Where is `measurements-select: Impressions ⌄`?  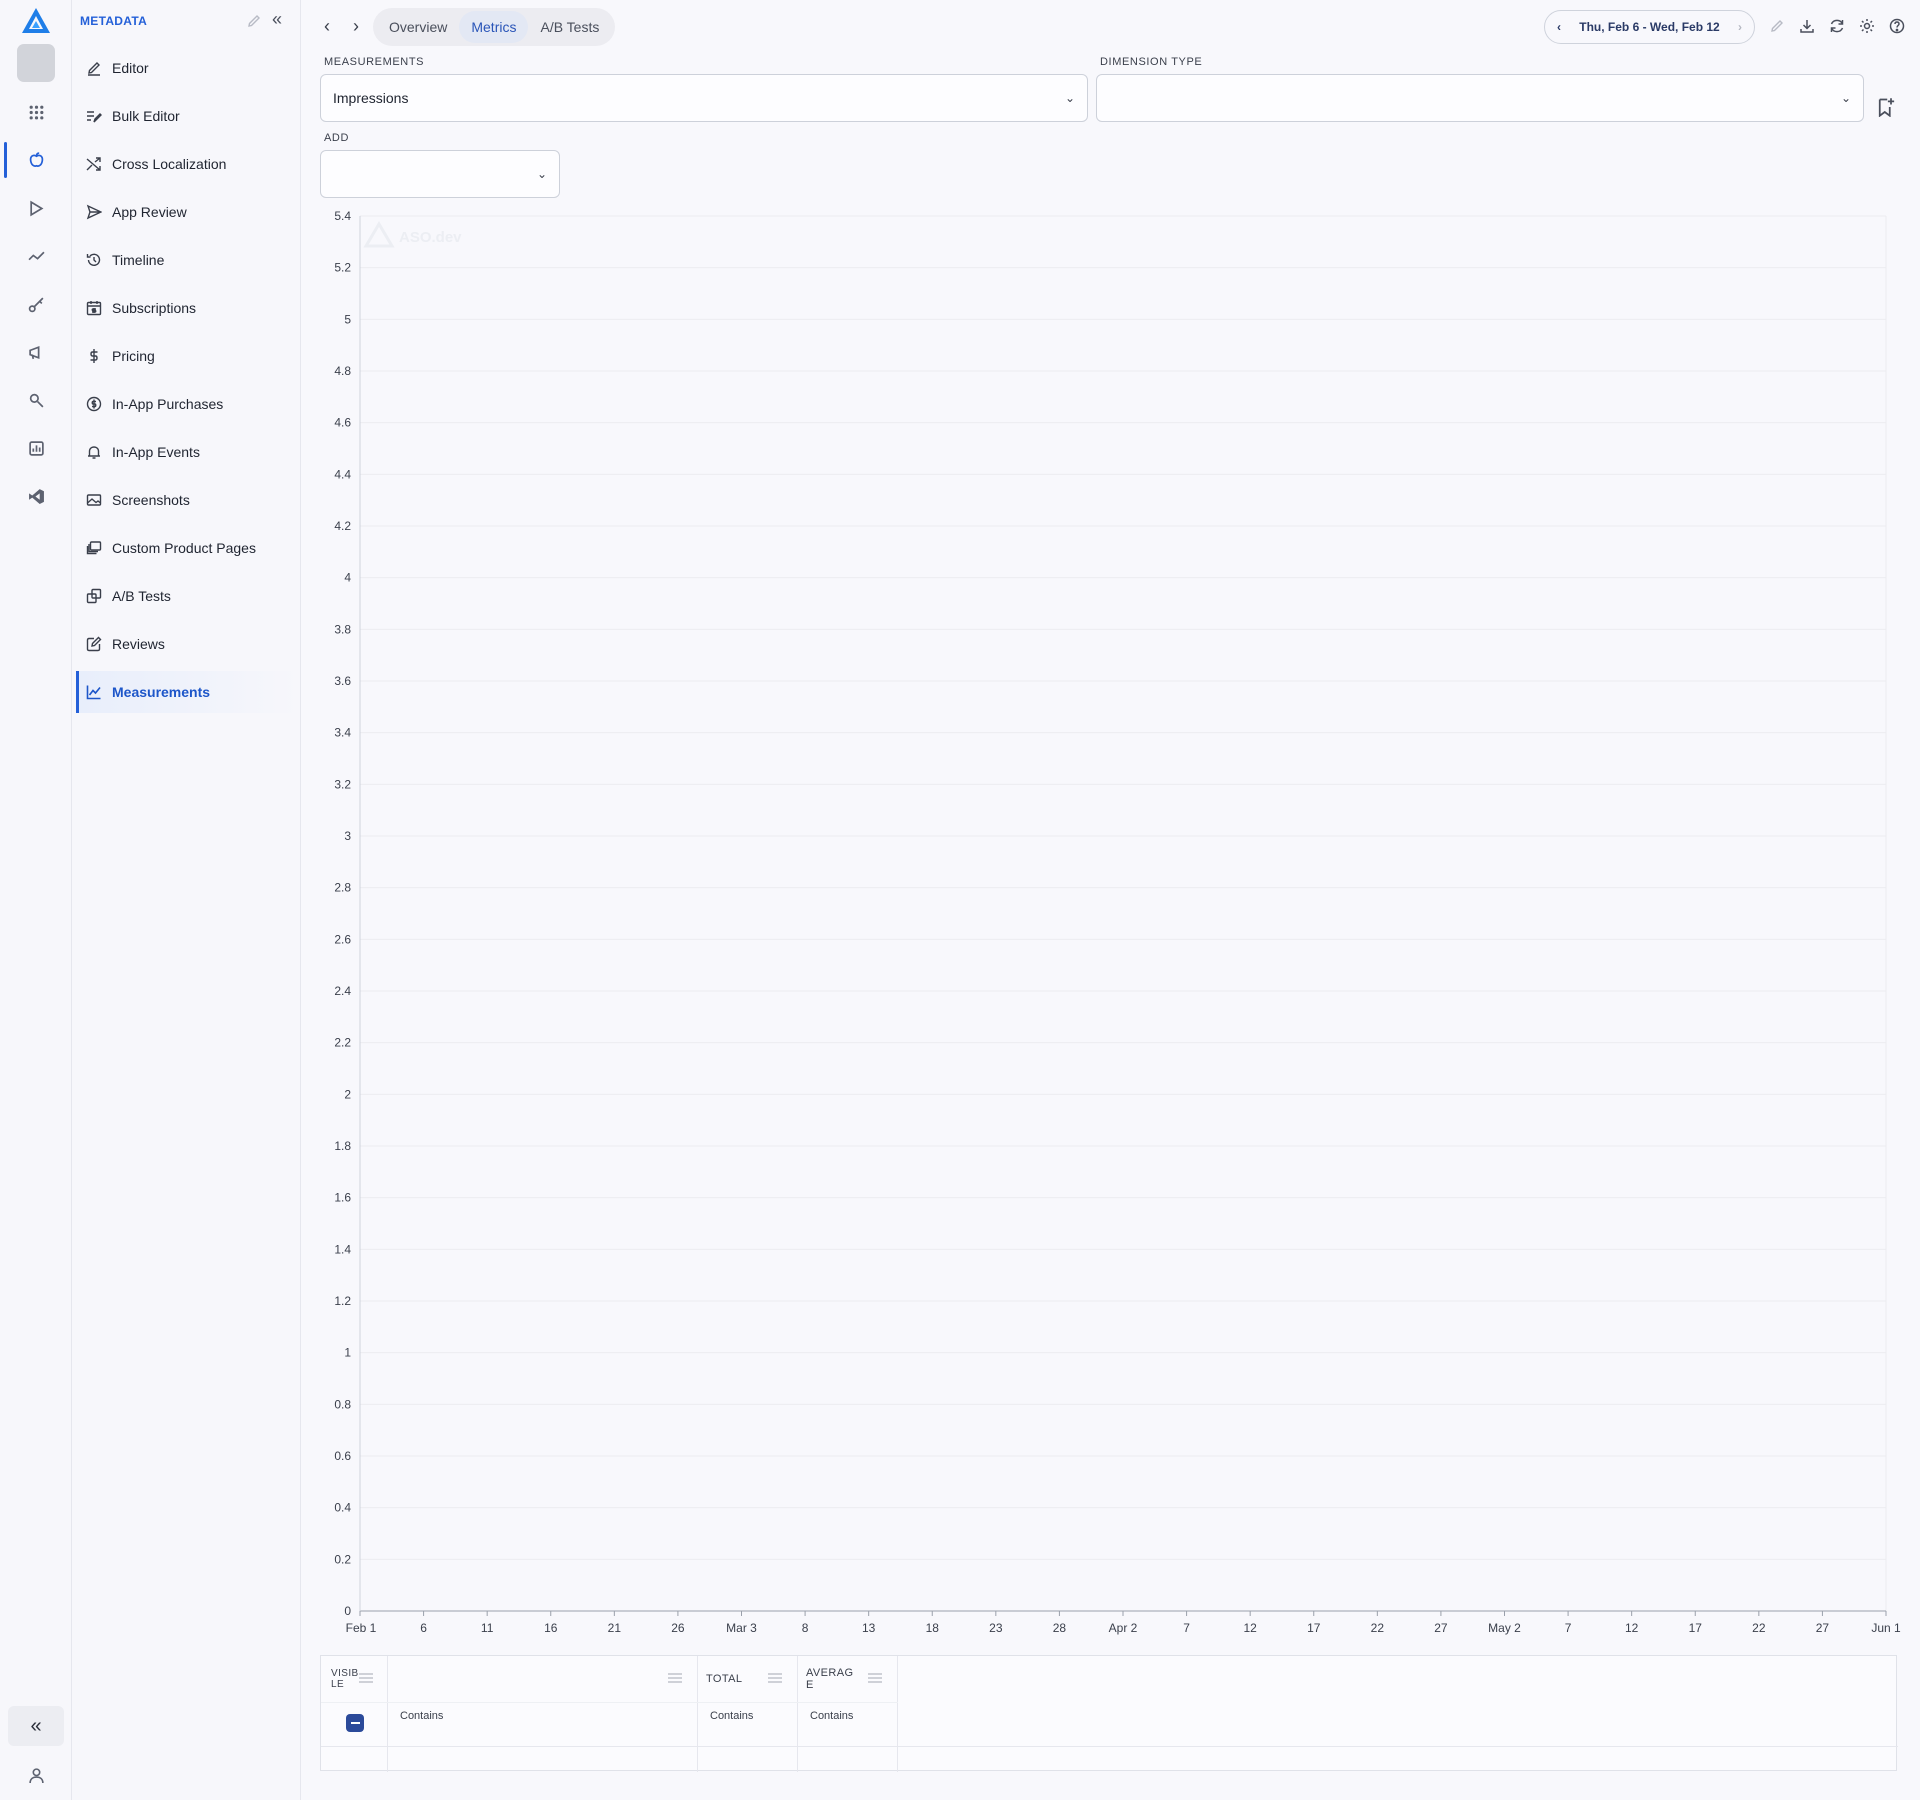
measurements-select: Impressions ⌄ is located at coordinates (704, 98).